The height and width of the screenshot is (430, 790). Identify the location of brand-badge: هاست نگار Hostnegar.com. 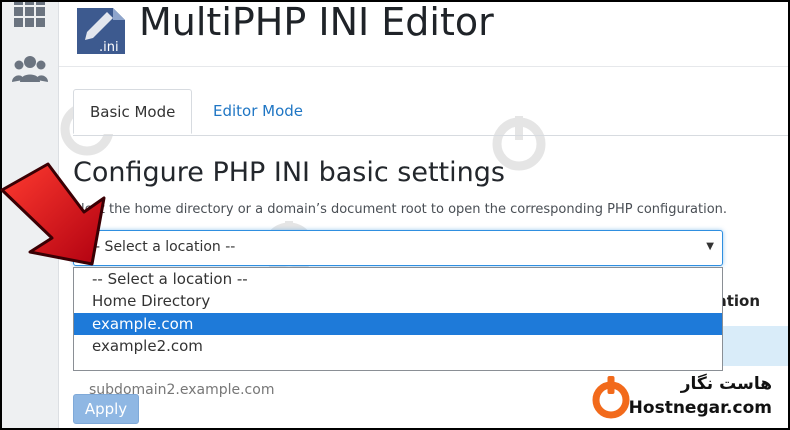
(681, 398).